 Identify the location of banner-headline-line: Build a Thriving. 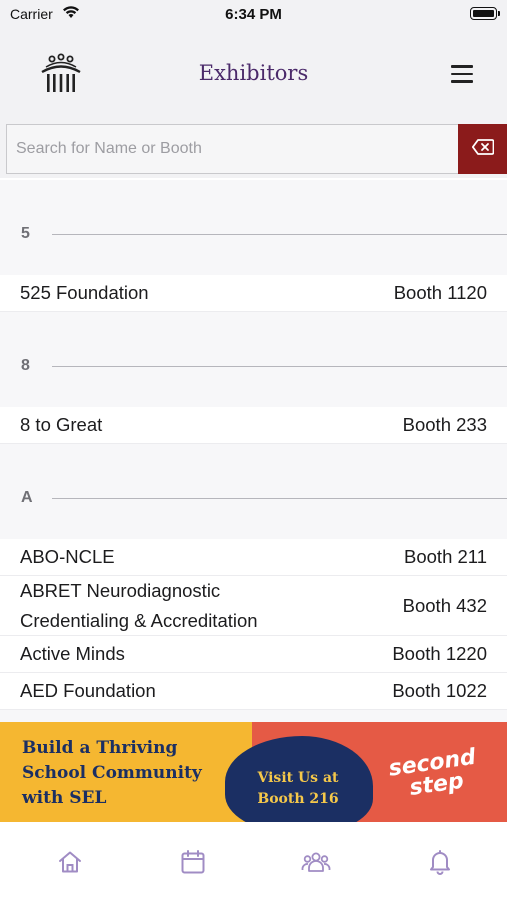
(100, 748).